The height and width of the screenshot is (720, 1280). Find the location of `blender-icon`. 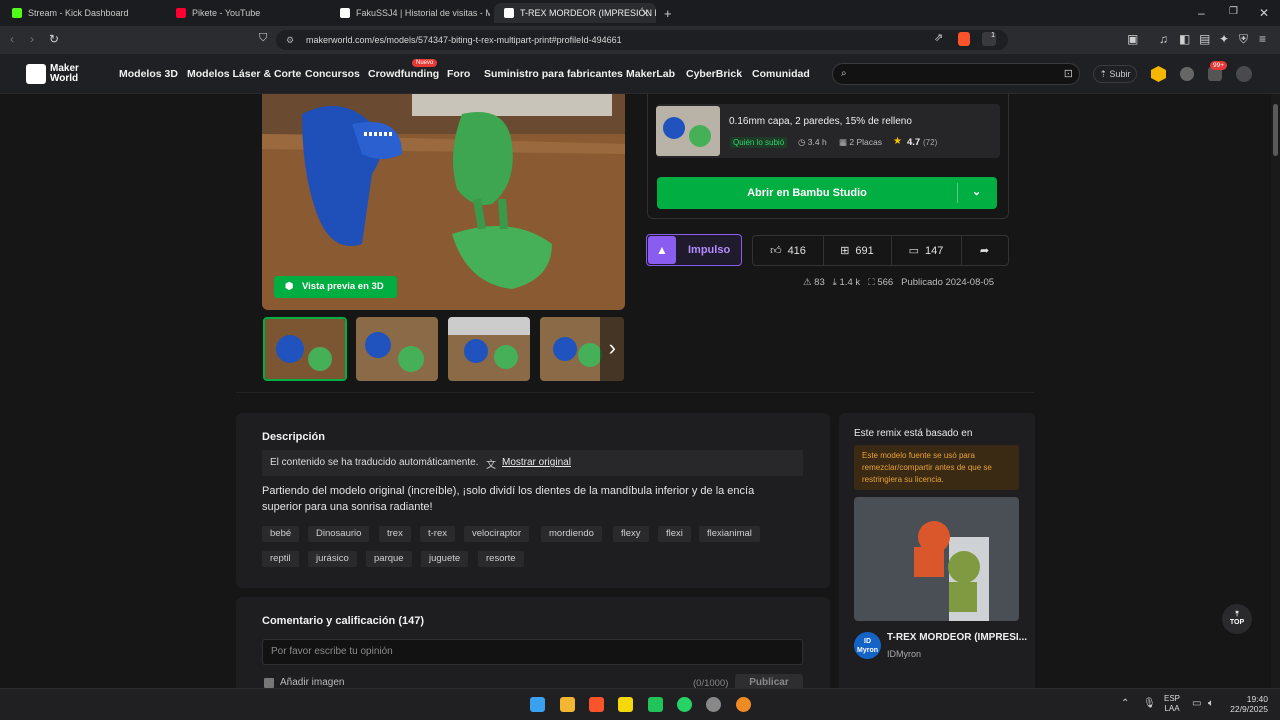

blender-icon is located at coordinates (743, 704).